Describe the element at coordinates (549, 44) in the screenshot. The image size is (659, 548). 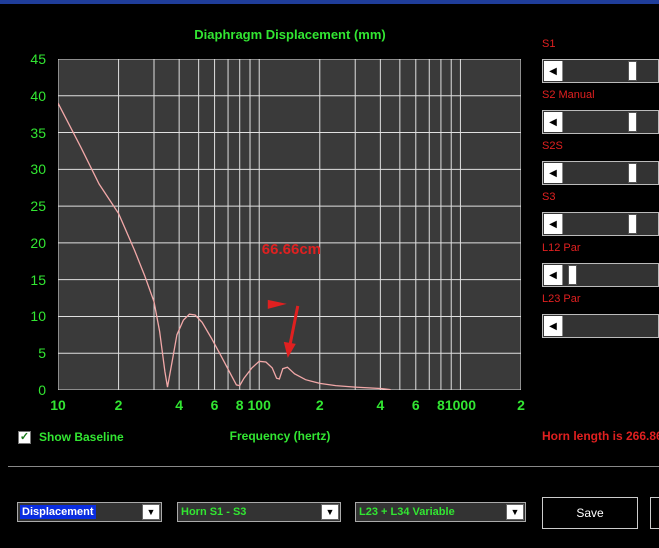
I see `slider-label: S1` at that location.